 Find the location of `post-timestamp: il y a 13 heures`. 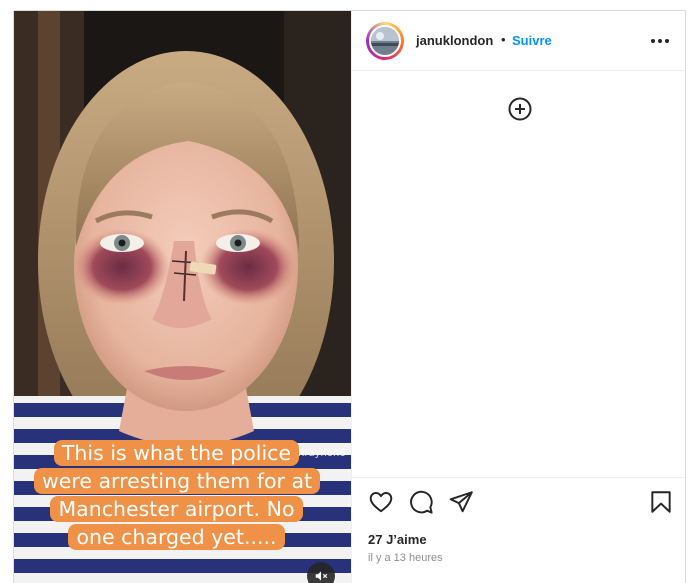

post-timestamp: il y a 13 heures is located at coordinates (405, 558).